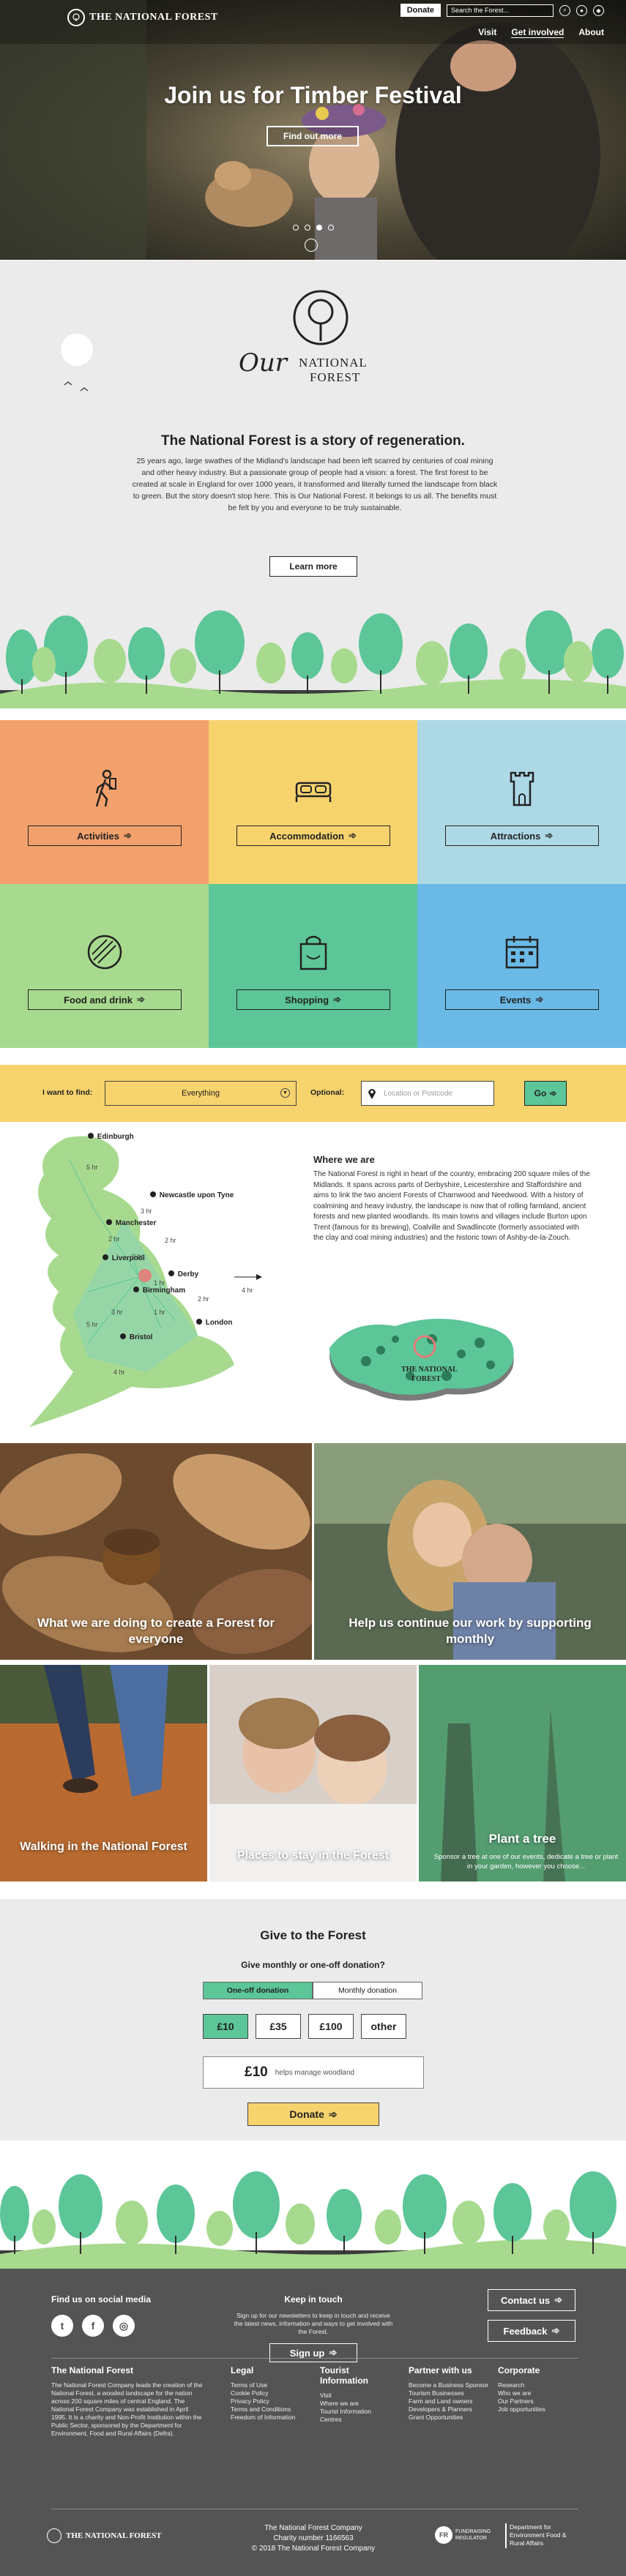 This screenshot has width=626, height=2576. I want to click on logo-script: Our, so click(263, 363).